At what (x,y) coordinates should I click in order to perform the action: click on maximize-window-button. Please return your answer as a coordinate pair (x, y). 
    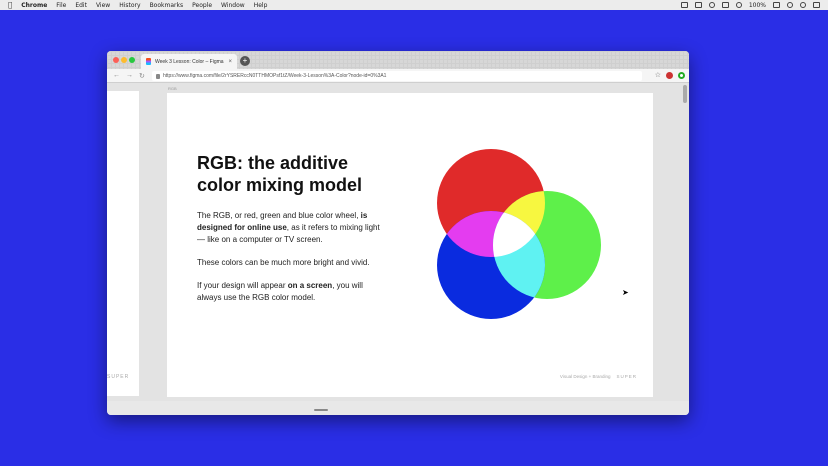
    Looking at the image, I should click on (132, 60).